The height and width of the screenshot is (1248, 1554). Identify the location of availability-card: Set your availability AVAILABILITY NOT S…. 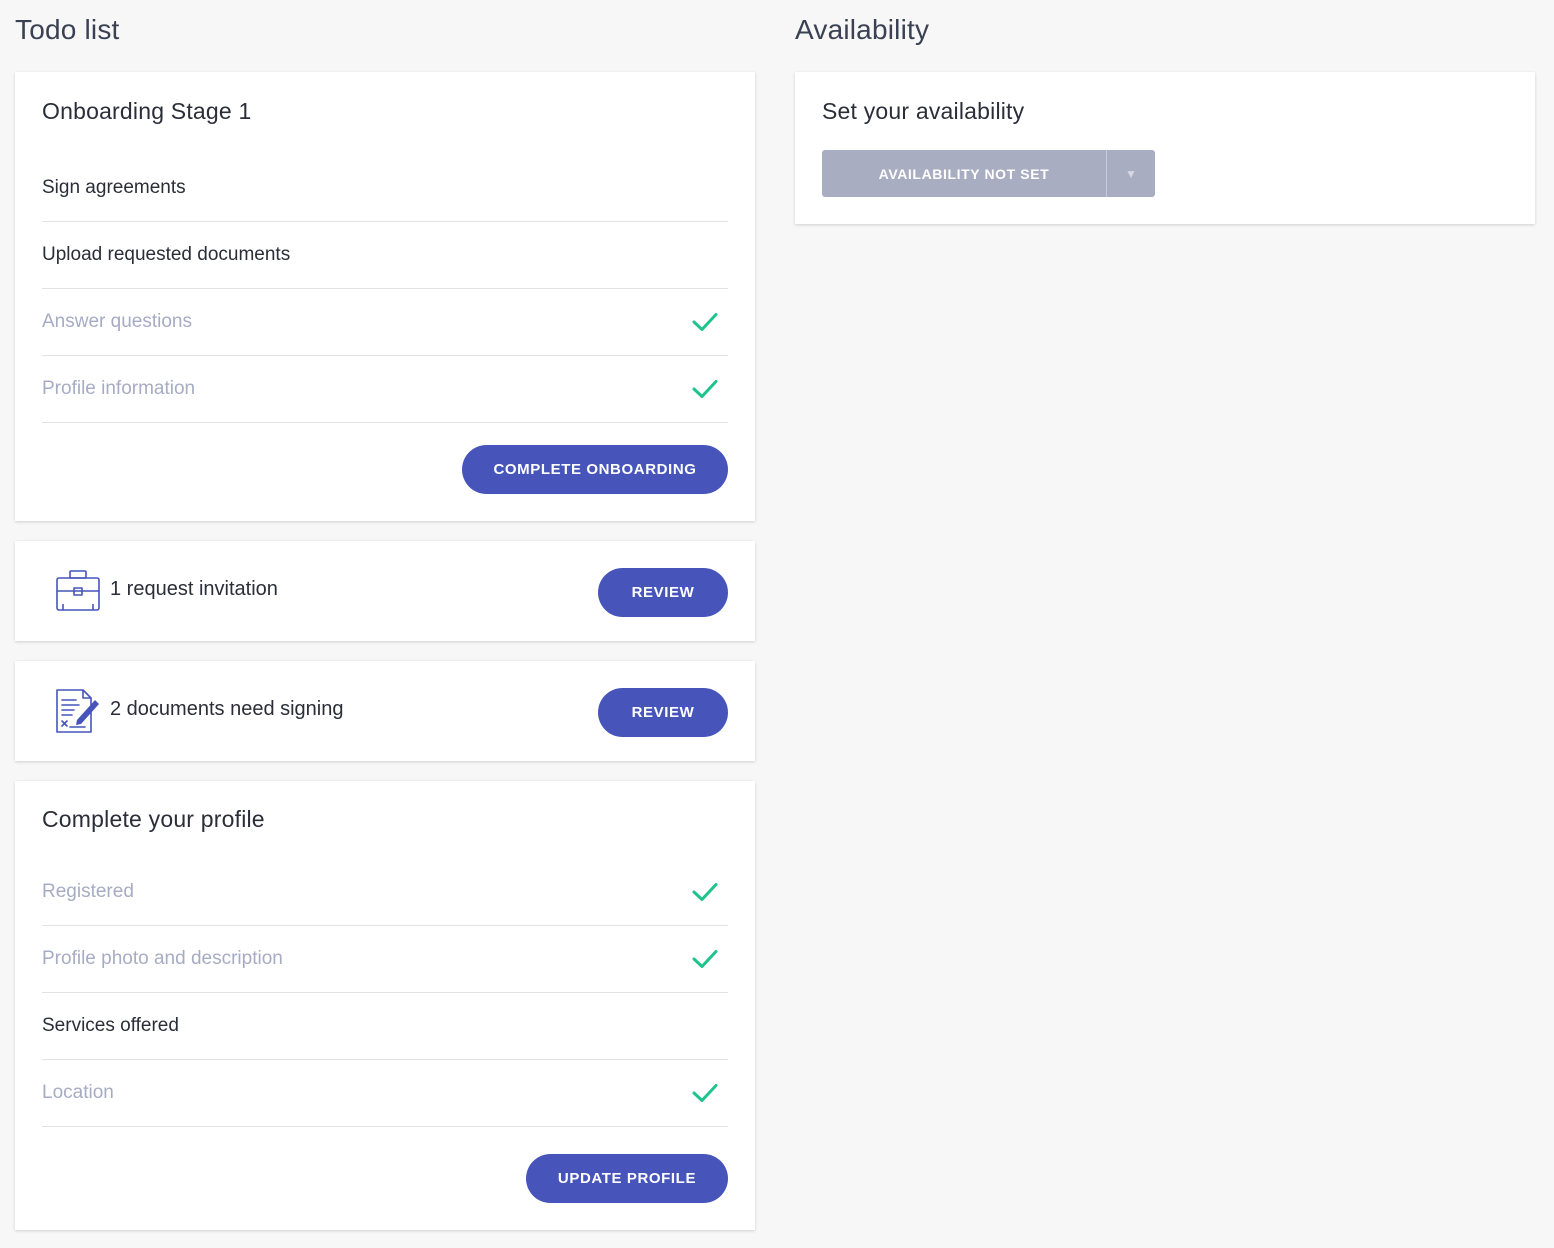
(1165, 148).